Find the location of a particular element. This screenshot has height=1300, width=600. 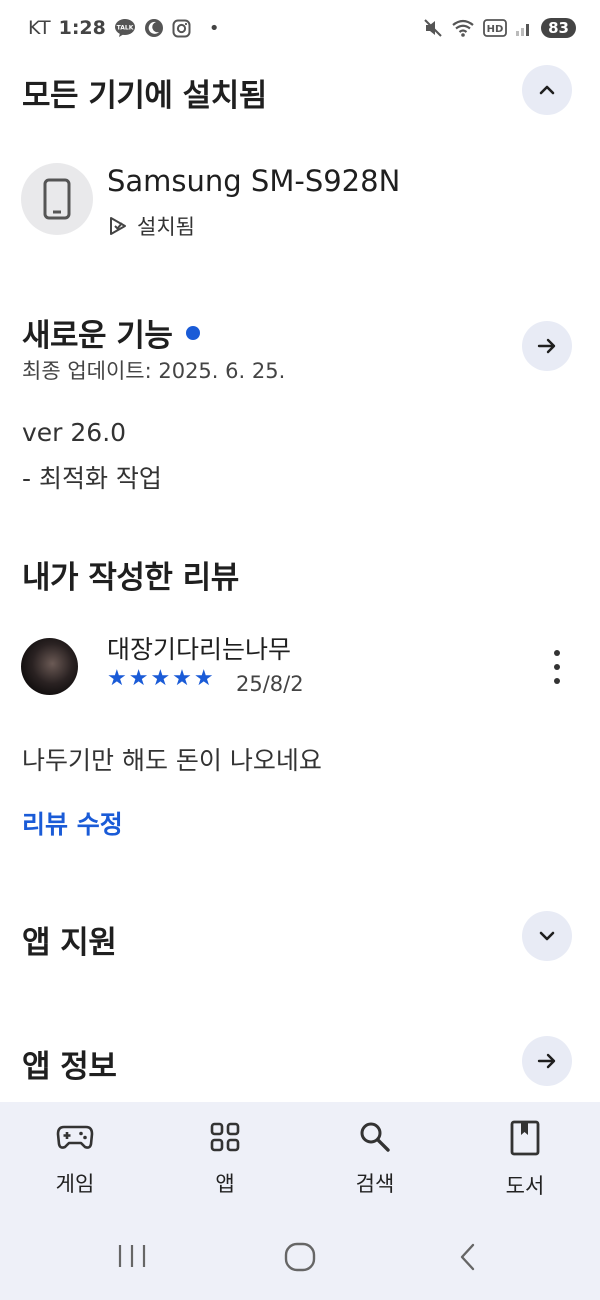

rating-stars: ★★★★★ is located at coordinates (161, 678).